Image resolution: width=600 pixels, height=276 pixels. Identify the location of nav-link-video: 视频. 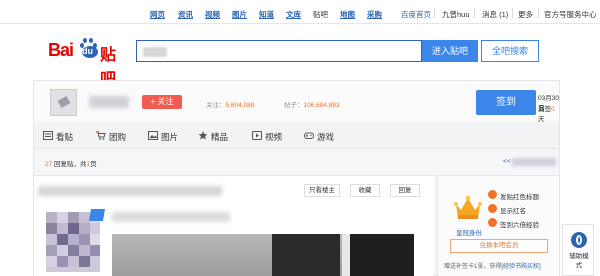
(212, 14).